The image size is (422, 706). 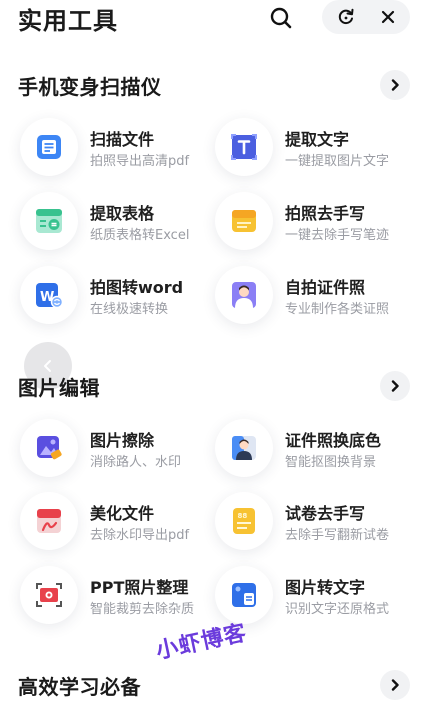 I want to click on tool-title: 扫描文件, so click(x=122, y=139).